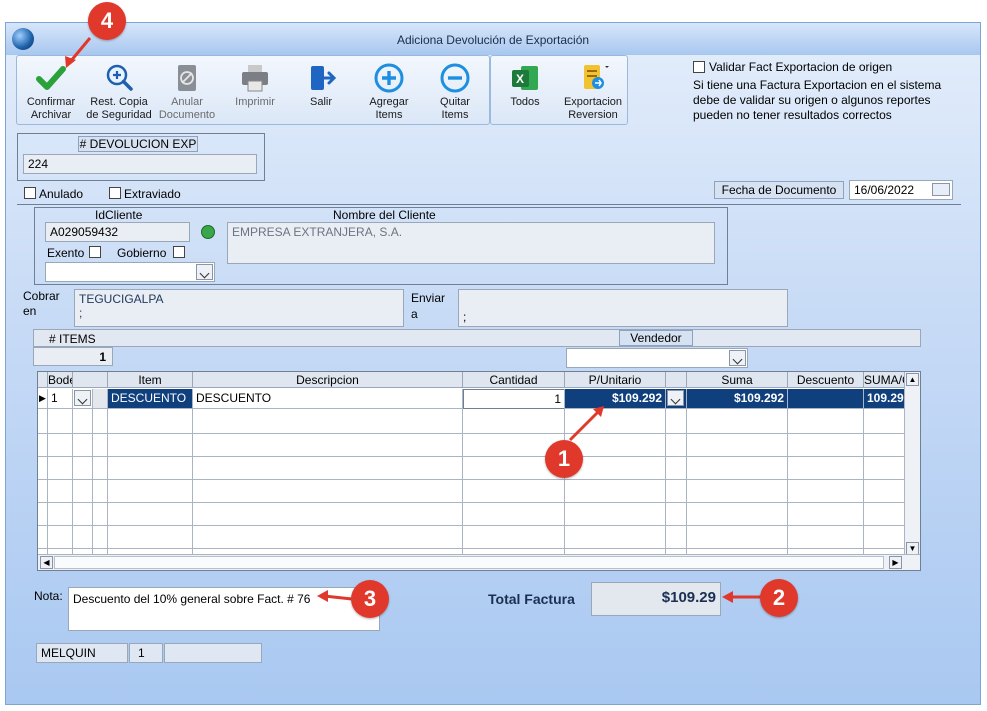 The image size is (987, 711). I want to click on cobrar-extra: ;, so click(81, 313).